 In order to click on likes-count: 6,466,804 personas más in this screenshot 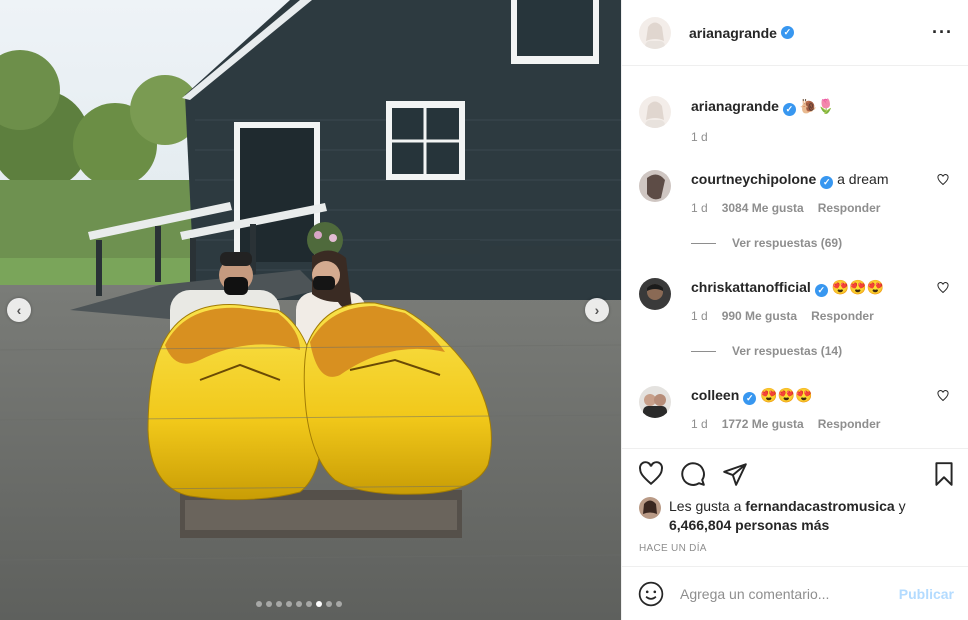, I will do `click(749, 525)`.